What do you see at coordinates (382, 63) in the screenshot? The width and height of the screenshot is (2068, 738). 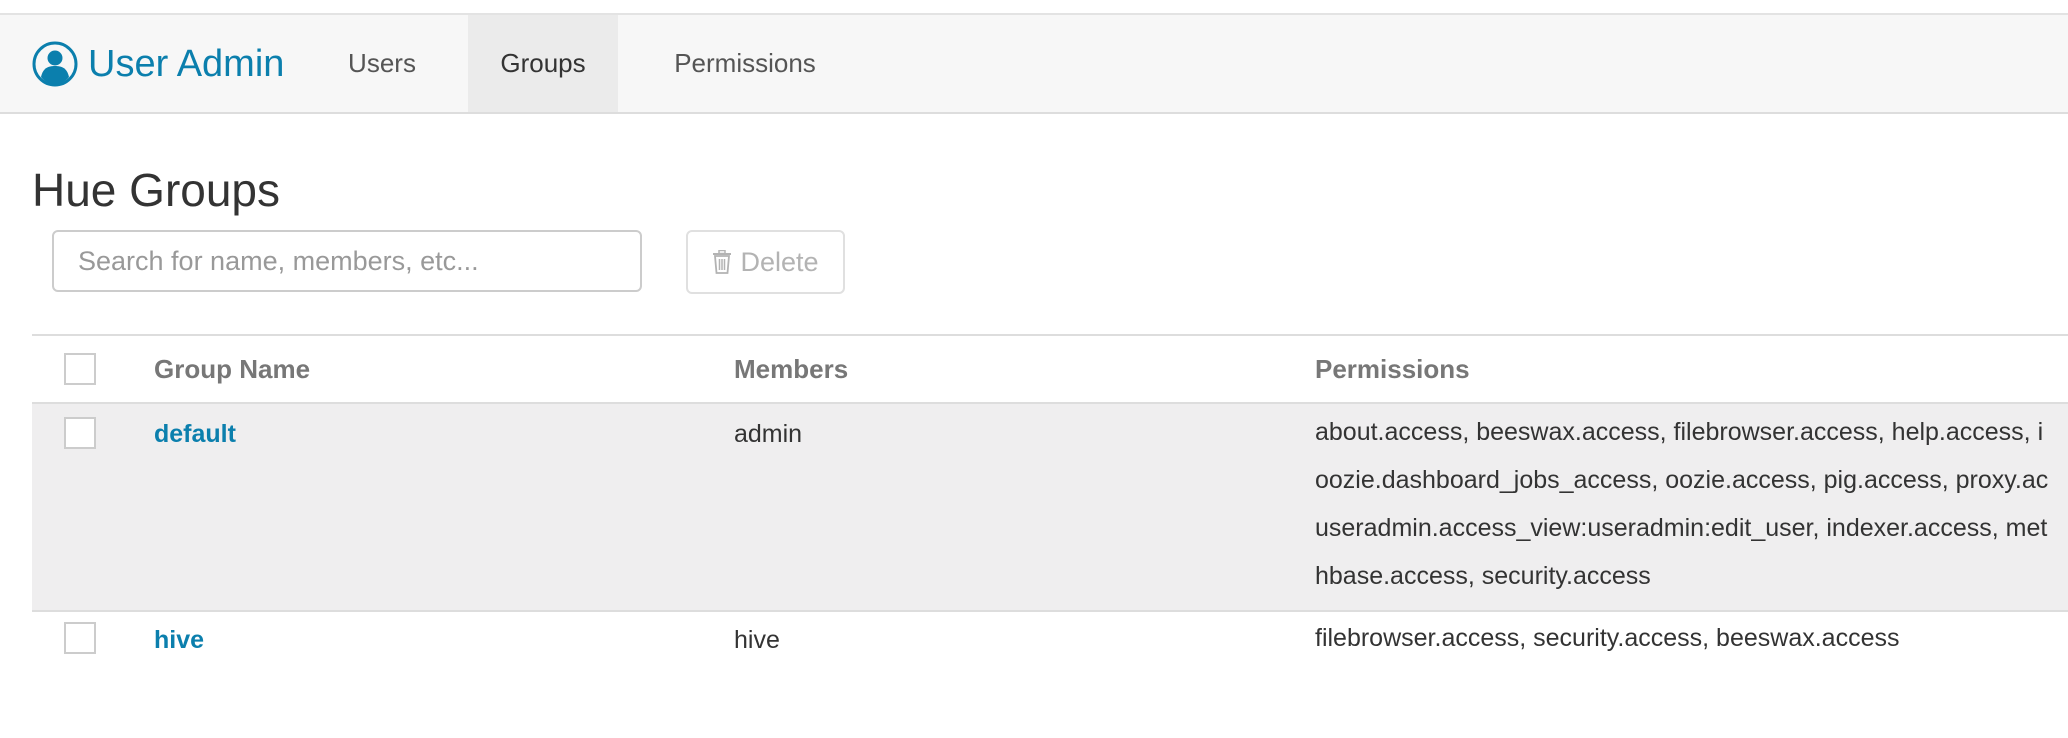 I see `tab-users: Users` at bounding box center [382, 63].